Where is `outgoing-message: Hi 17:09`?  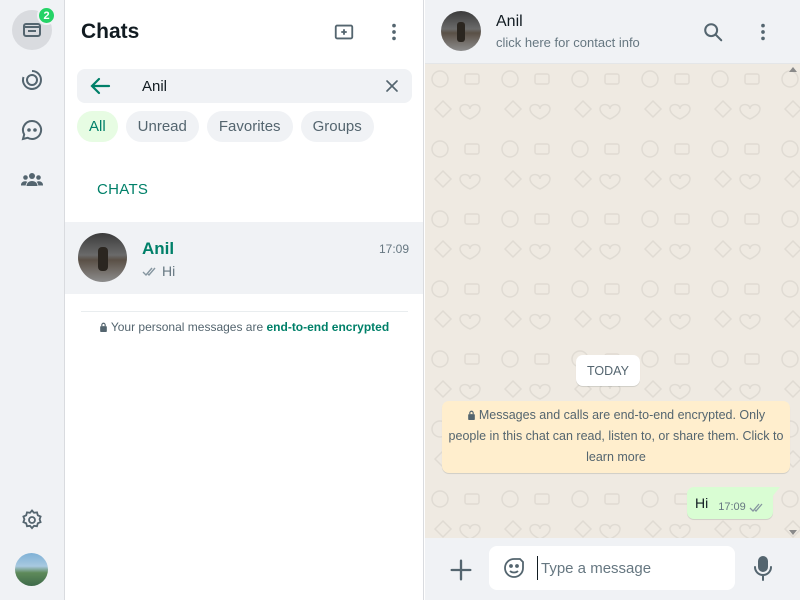 outgoing-message: Hi 17:09 is located at coordinates (733, 503).